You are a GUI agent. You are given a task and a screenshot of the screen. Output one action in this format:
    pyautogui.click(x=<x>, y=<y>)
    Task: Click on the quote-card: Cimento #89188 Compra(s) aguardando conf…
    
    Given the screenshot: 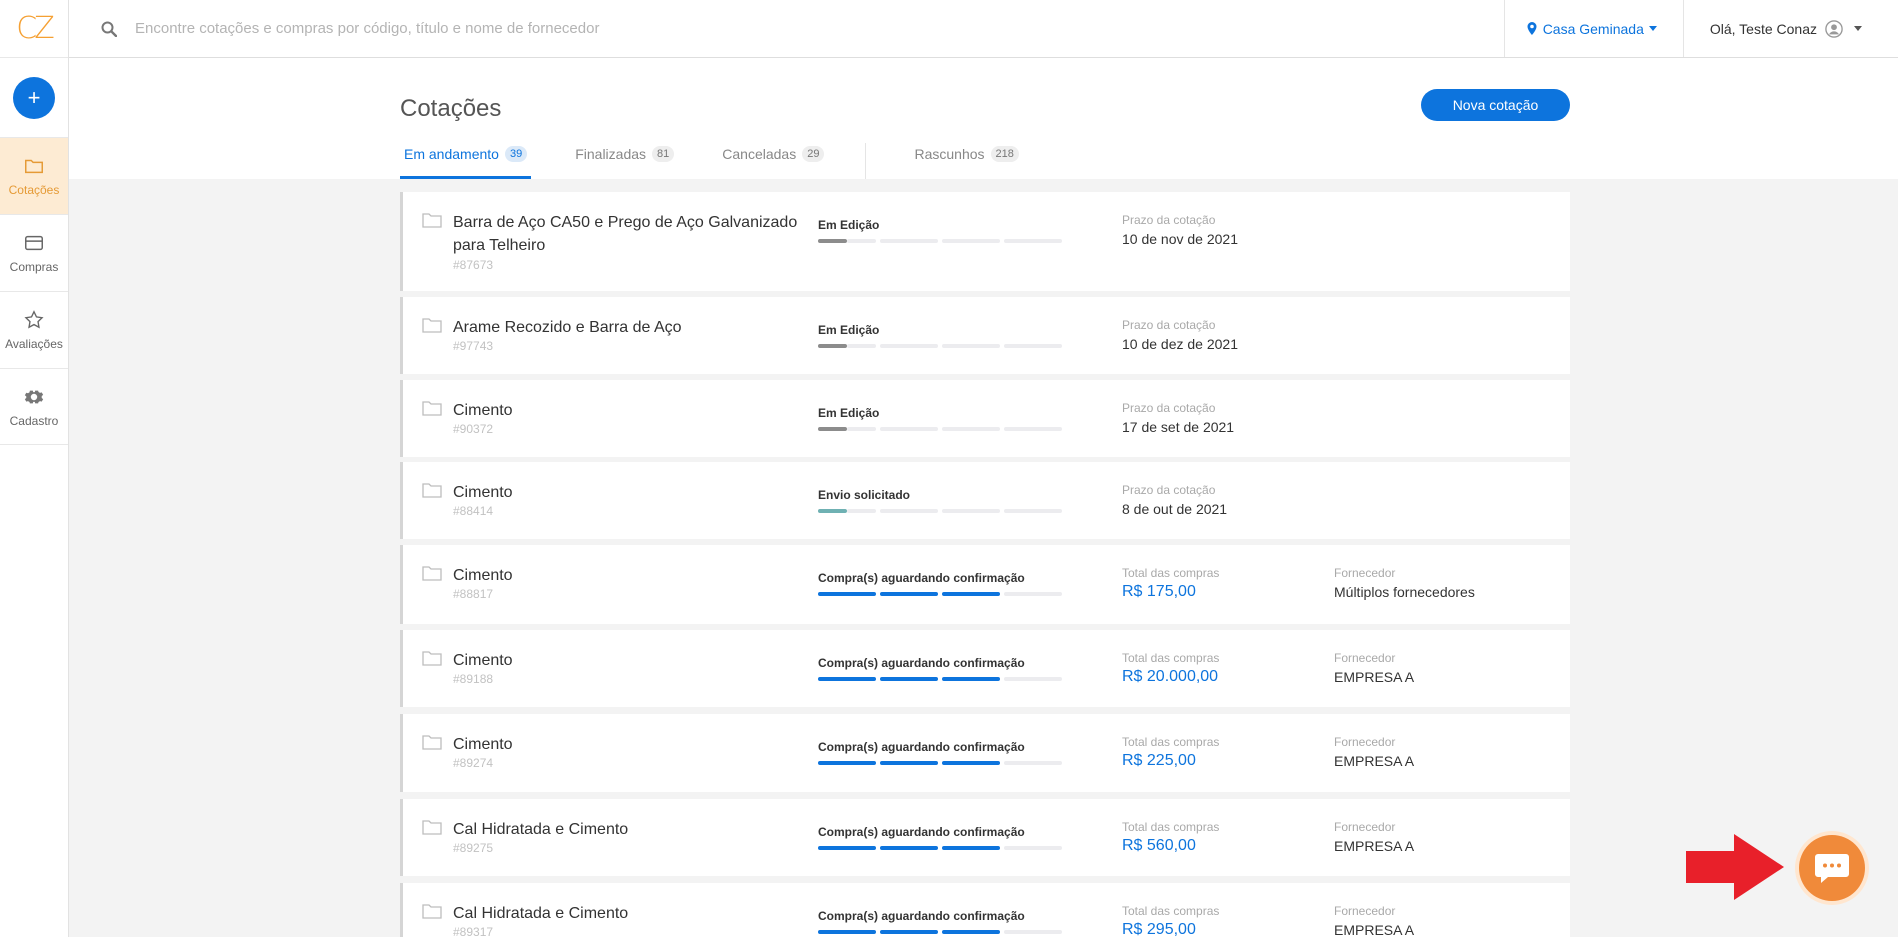 What is the action you would take?
    pyautogui.click(x=985, y=668)
    